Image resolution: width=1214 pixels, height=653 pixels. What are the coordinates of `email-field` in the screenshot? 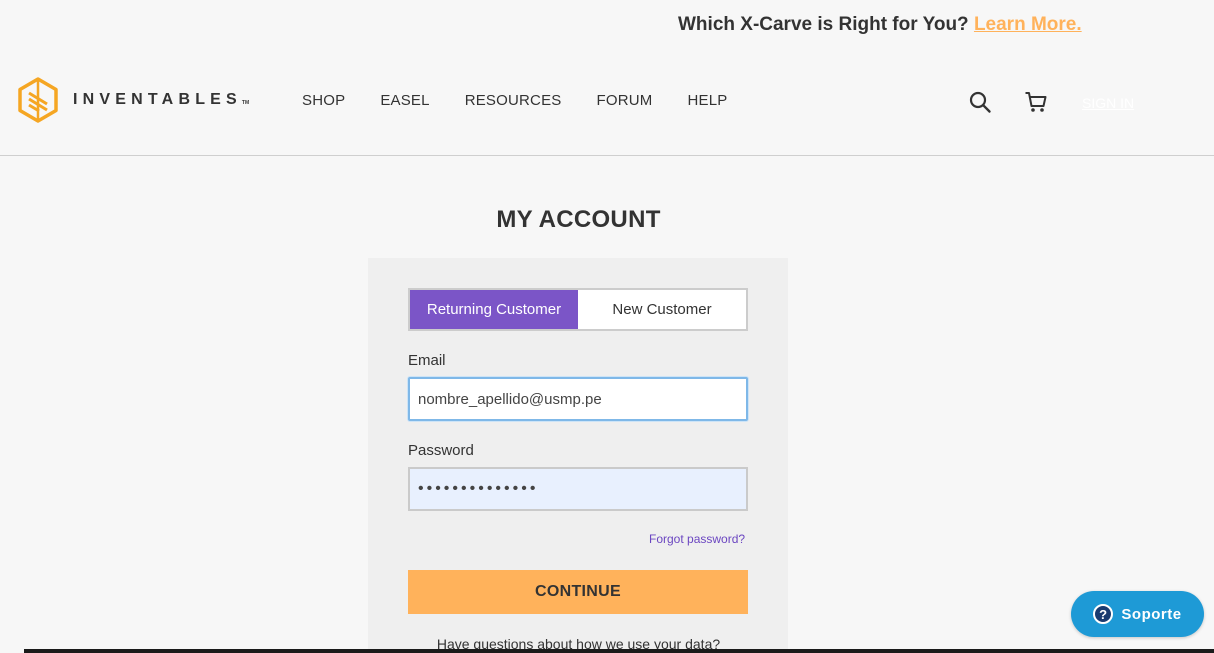 It's located at (578, 399).